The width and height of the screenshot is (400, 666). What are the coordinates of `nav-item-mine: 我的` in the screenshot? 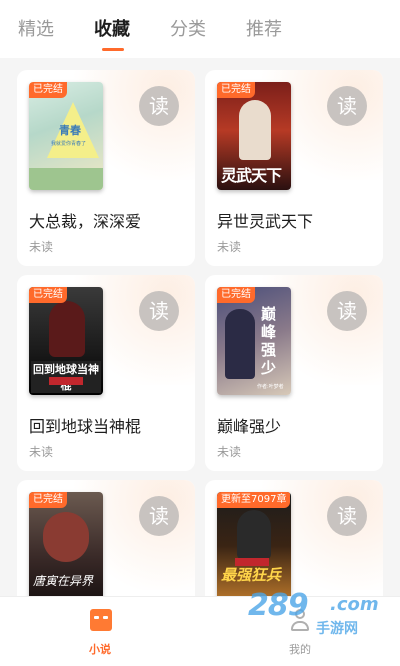 It's located at (300, 632).